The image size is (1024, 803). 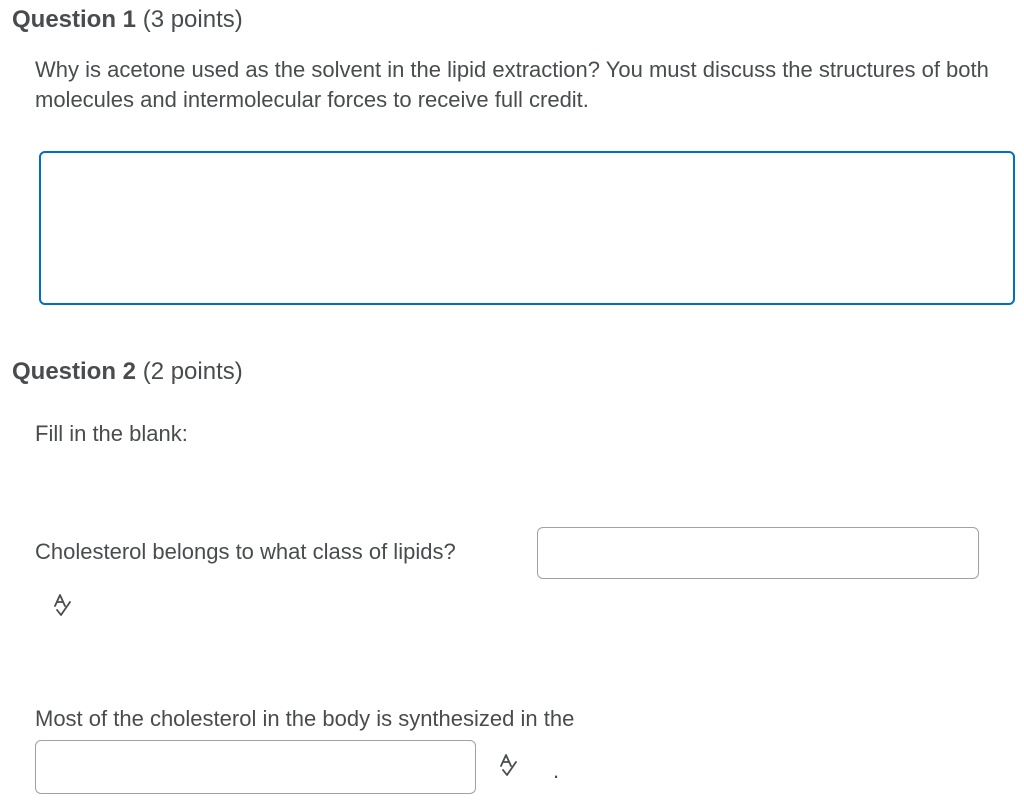 I want to click on blank-2-input, so click(x=255, y=767).